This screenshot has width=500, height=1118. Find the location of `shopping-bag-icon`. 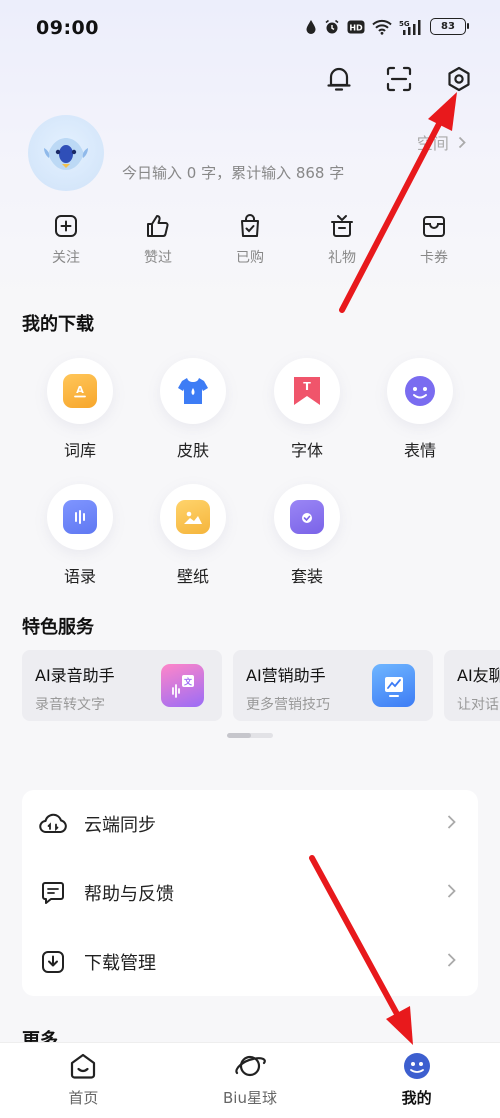

shopping-bag-icon is located at coordinates (250, 225).